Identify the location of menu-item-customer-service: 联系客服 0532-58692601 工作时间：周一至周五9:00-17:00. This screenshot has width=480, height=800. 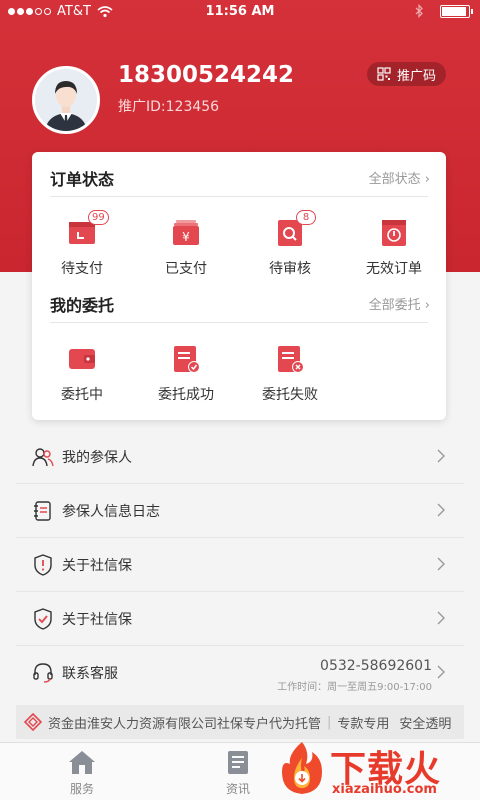
(240, 673).